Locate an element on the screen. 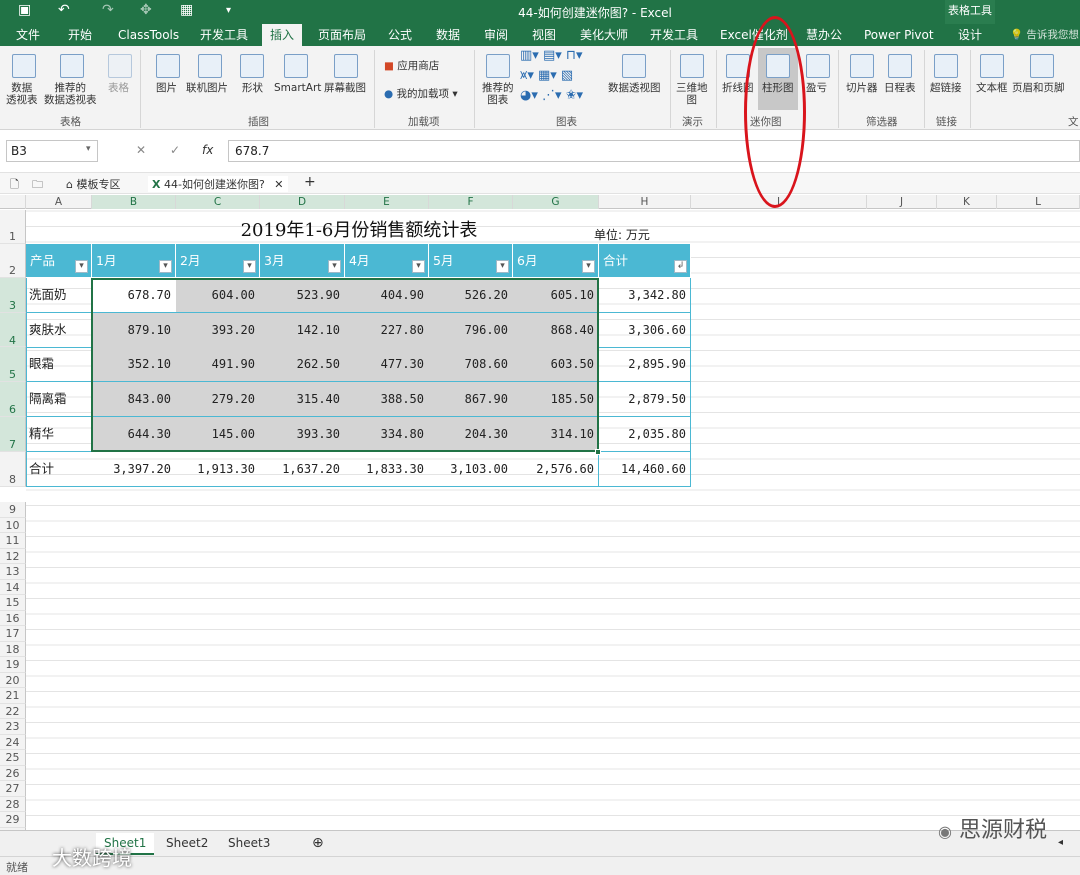 The width and height of the screenshot is (1080, 875). table-cell: 精华 is located at coordinates (59, 434).